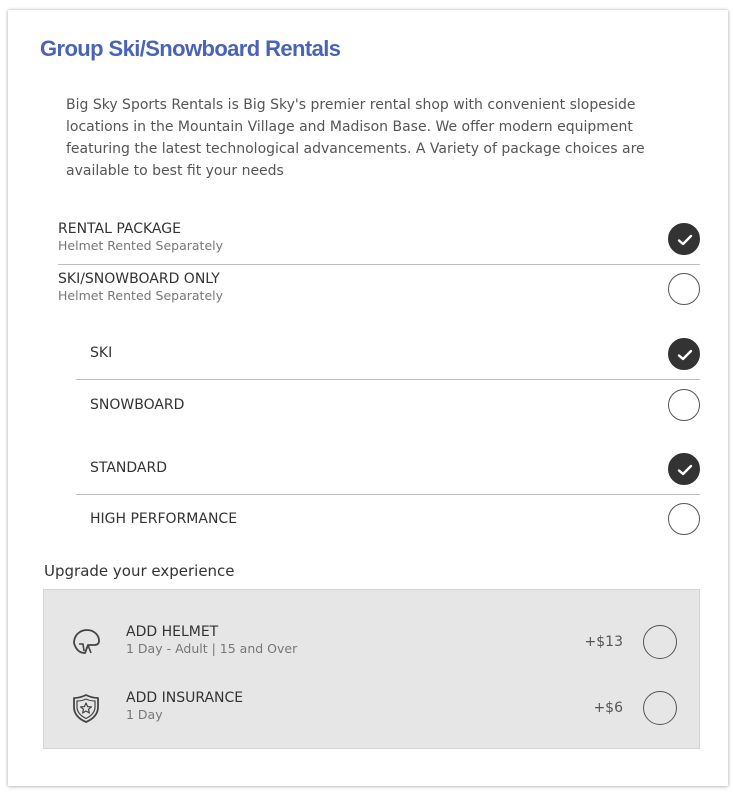 Image resolution: width=733 pixels, height=794 pixels. I want to click on option-label: SKI, so click(101, 353).